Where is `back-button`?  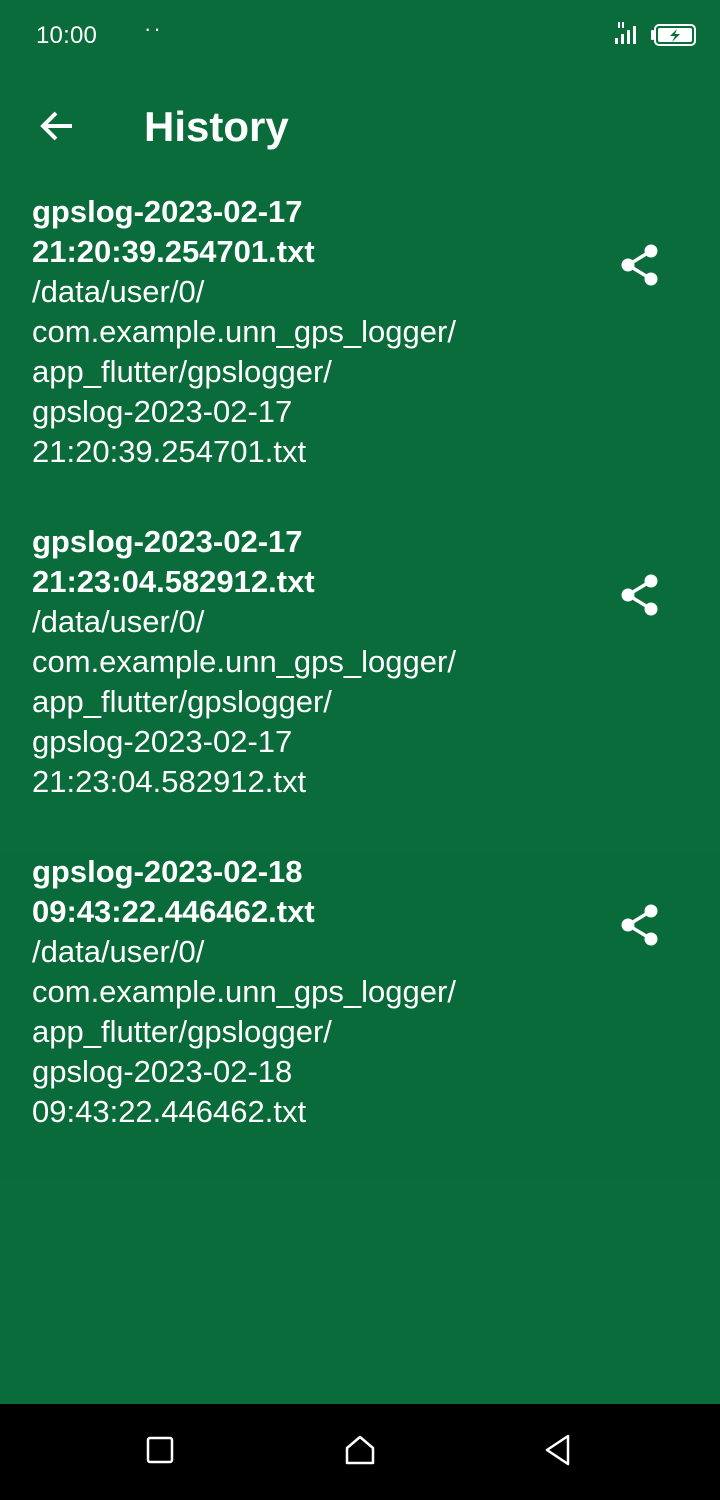 back-button is located at coordinates (56, 128).